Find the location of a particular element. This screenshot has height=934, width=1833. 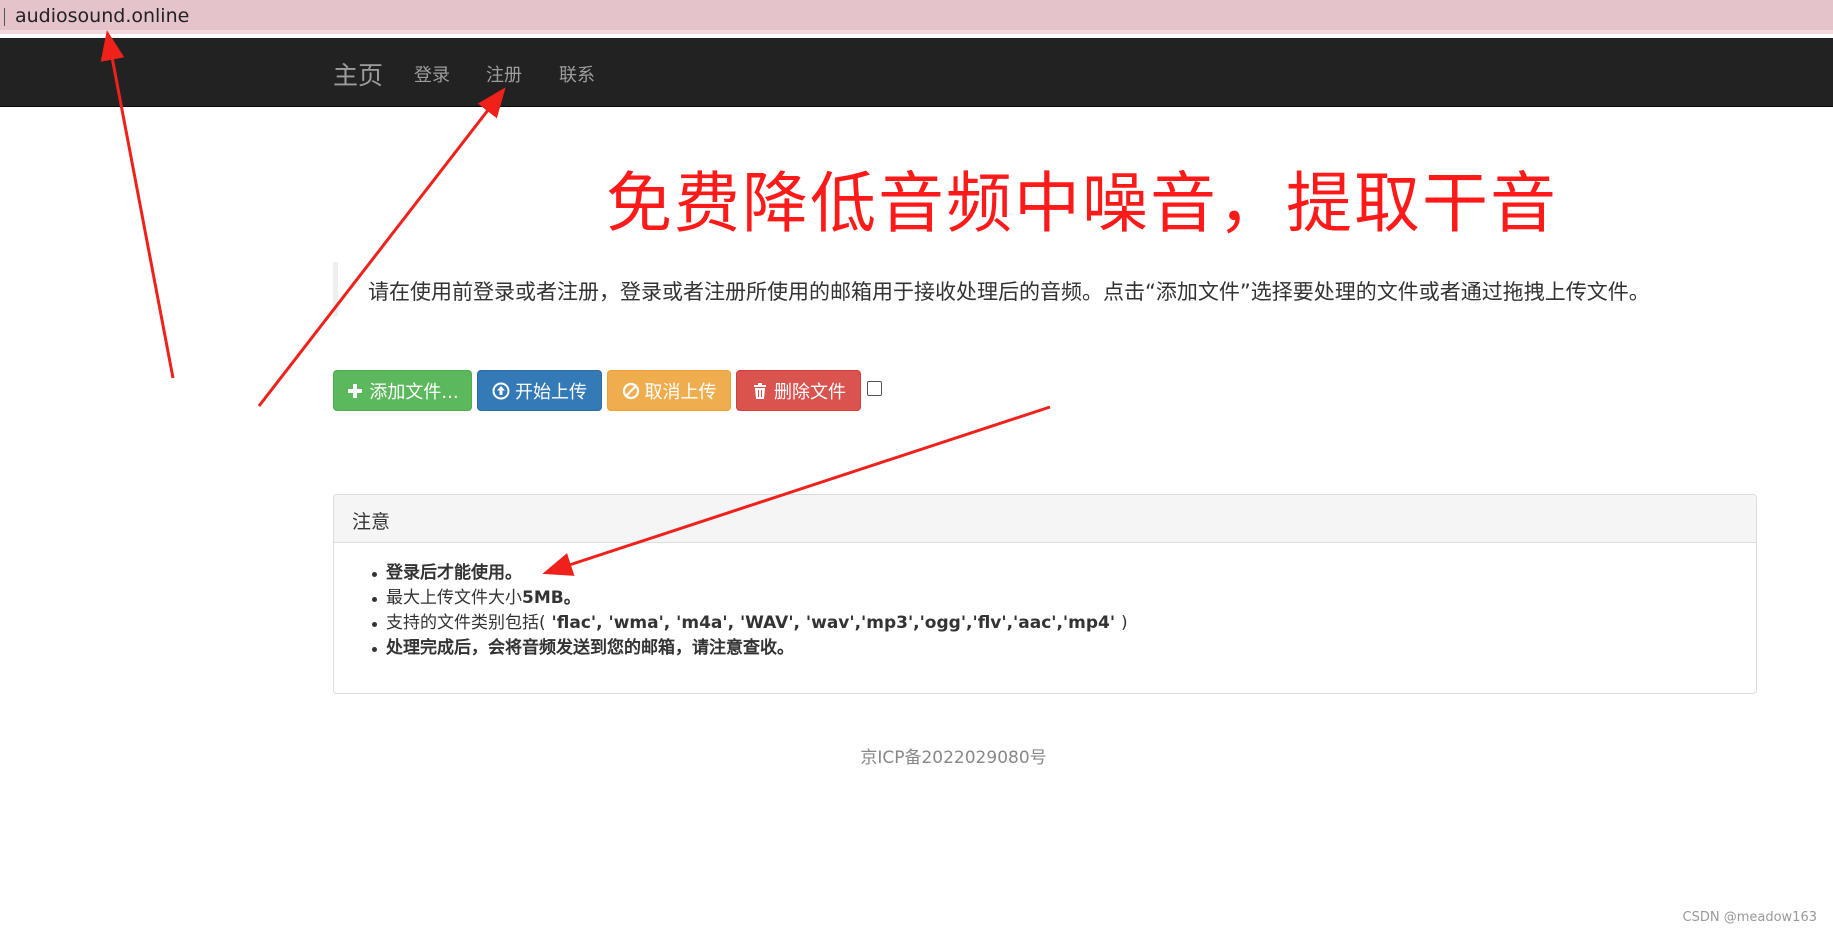

icp-footer: 京ICP备2022029080号 is located at coordinates (916, 755).